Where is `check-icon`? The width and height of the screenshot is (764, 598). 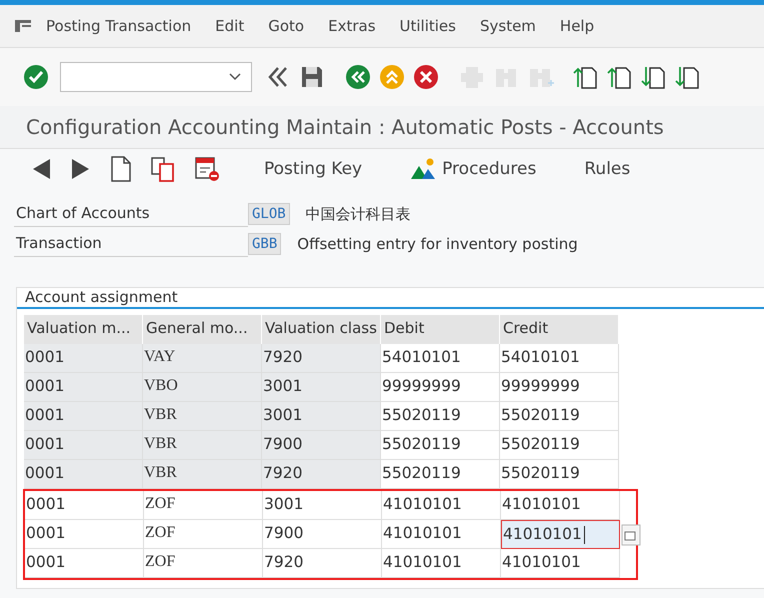
check-icon is located at coordinates (36, 77).